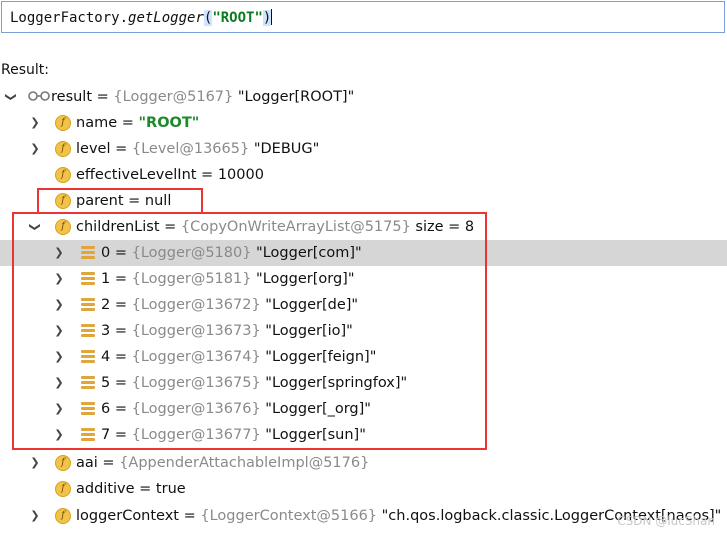 Image resolution: width=727 pixels, height=536 pixels. What do you see at coordinates (87, 463) in the screenshot?
I see `field-name: aai` at bounding box center [87, 463].